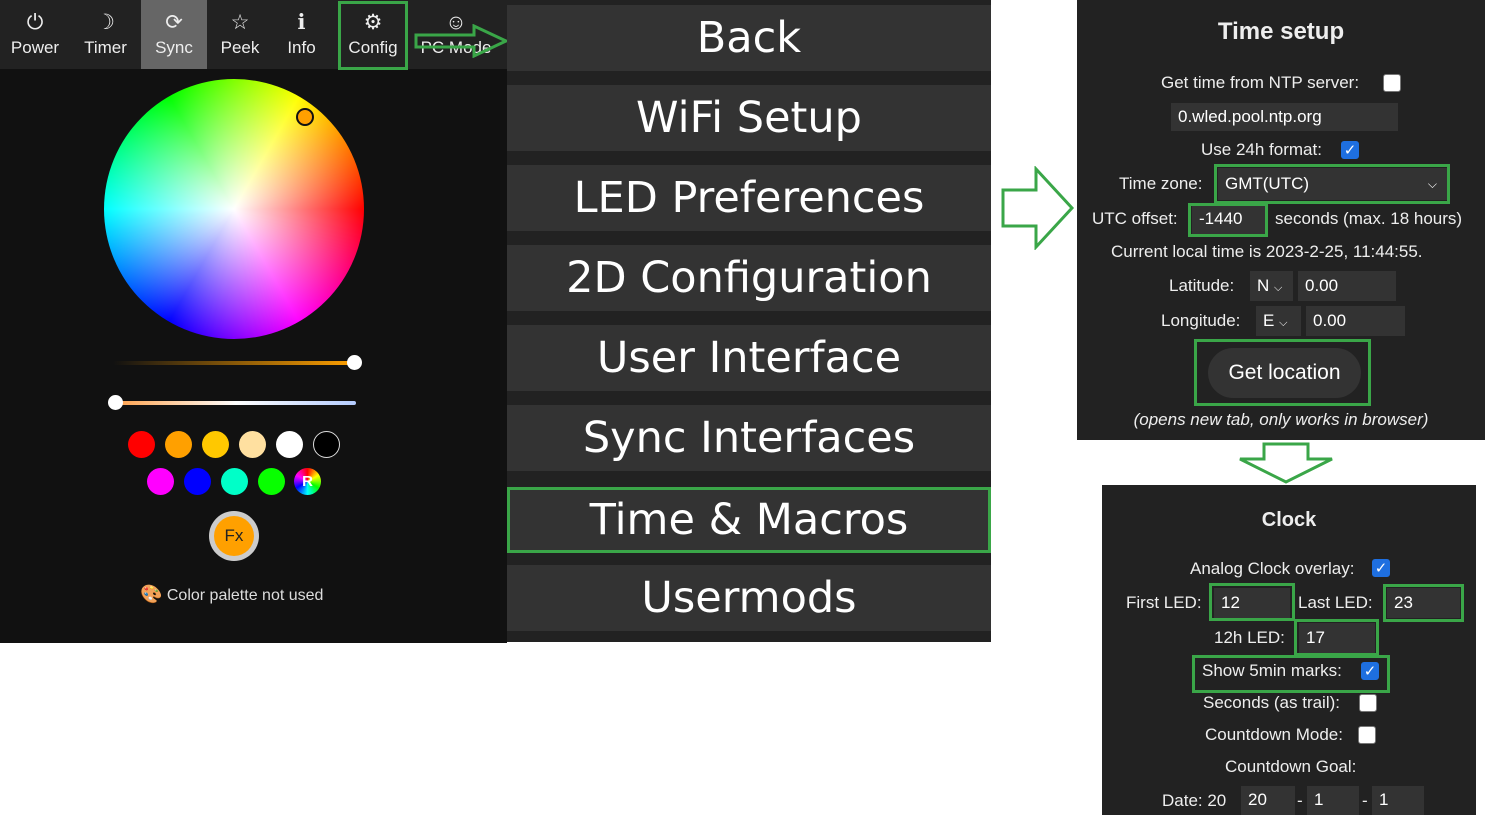 The image size is (1485, 815). I want to click on ntp-server-field: 0.wled.pool.ntp.org, so click(1284, 117).